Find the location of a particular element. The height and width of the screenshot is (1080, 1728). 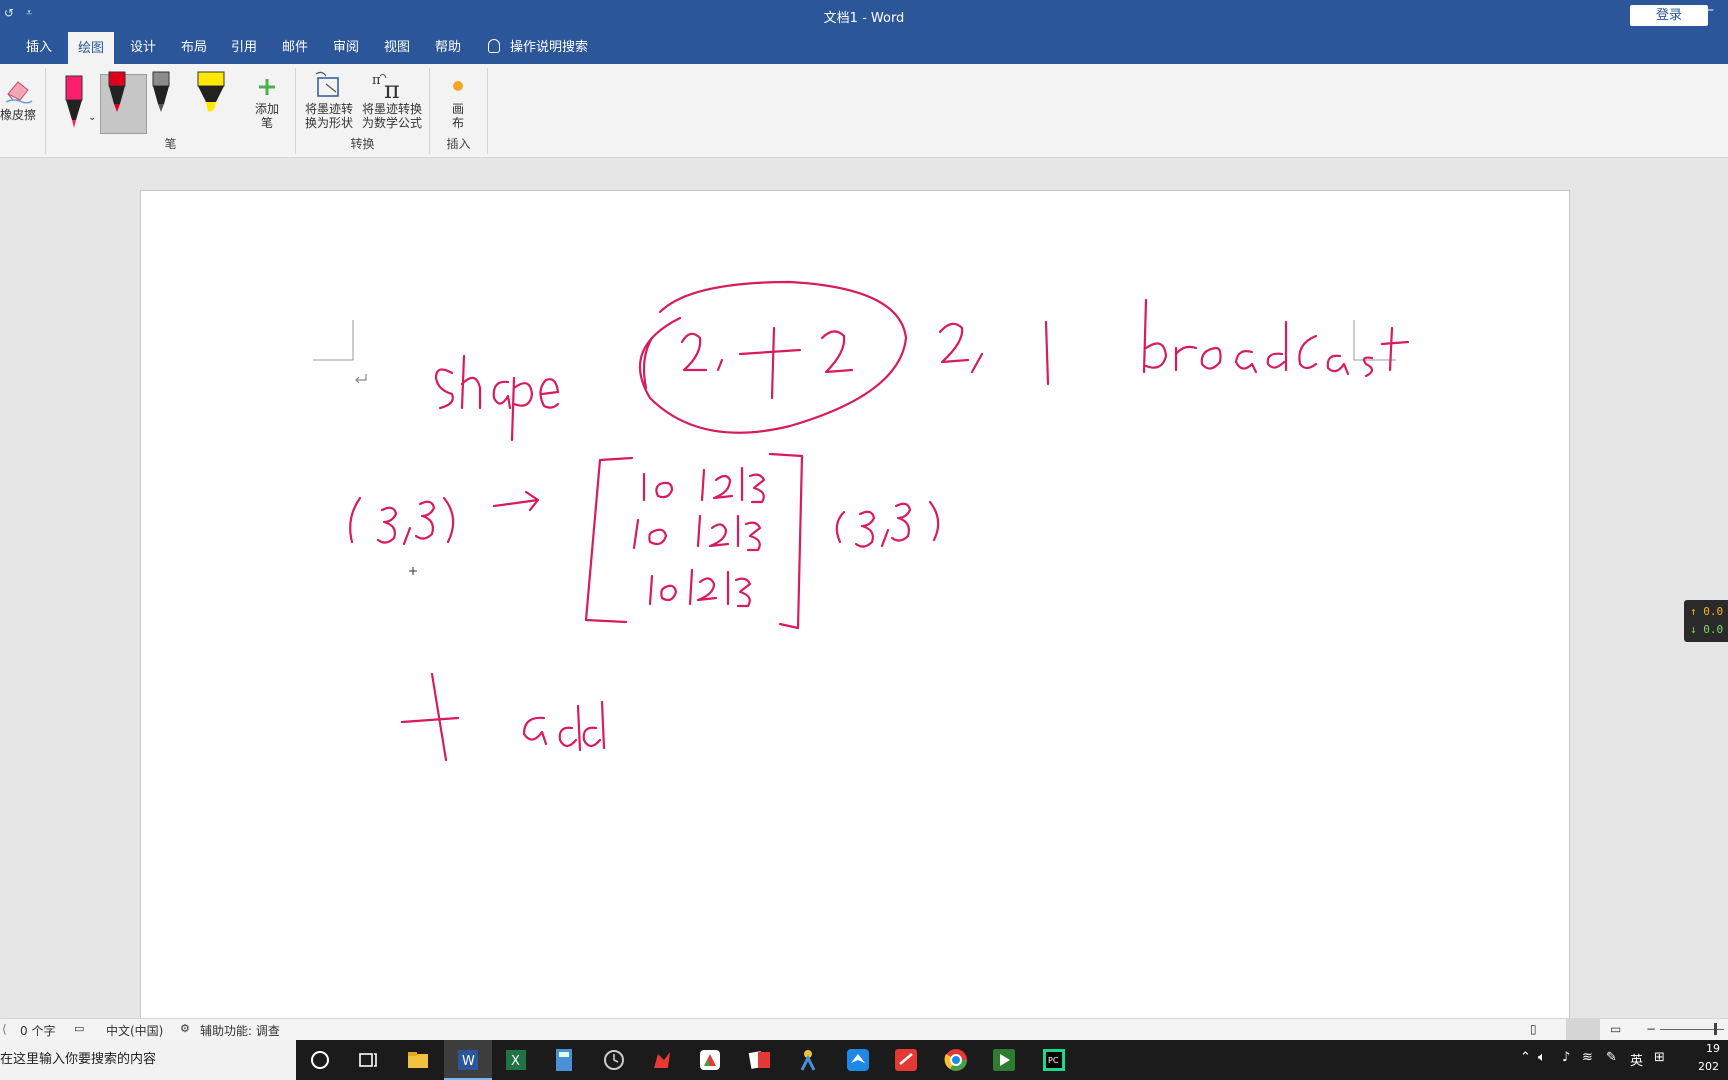

language-indicator: 中文(中国) is located at coordinates (134, 1030).